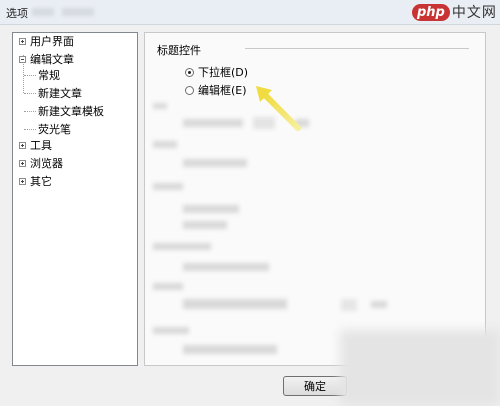  Describe the element at coordinates (52, 41) in the screenshot. I see `tree-item-label: 用户界面` at that location.